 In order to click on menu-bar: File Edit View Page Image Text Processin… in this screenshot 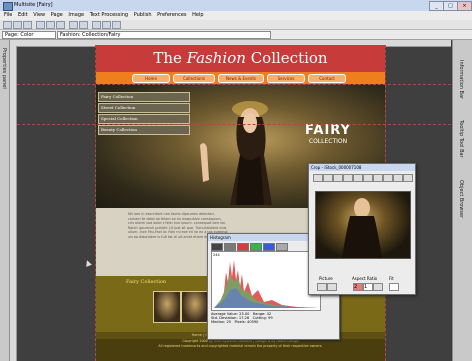, I will do `click(236, 15)`.